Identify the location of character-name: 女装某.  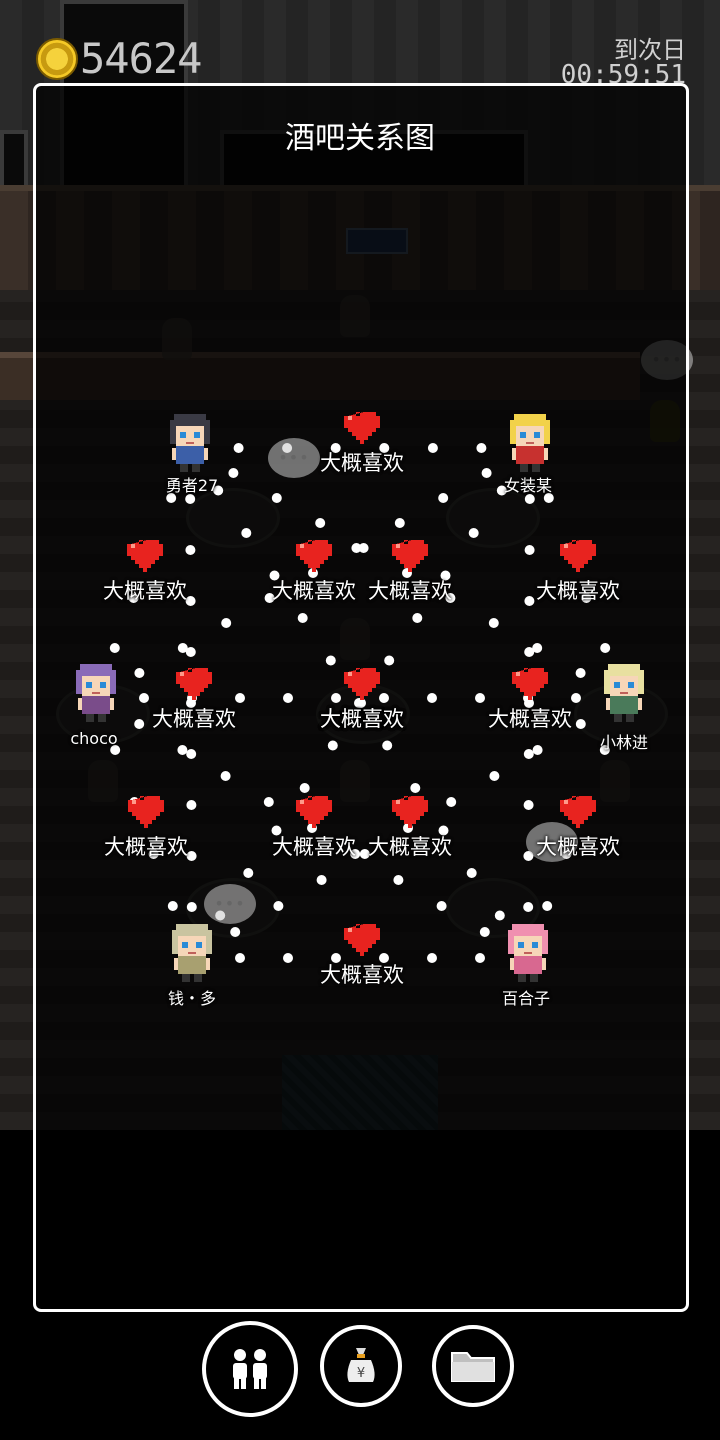
(527, 485).